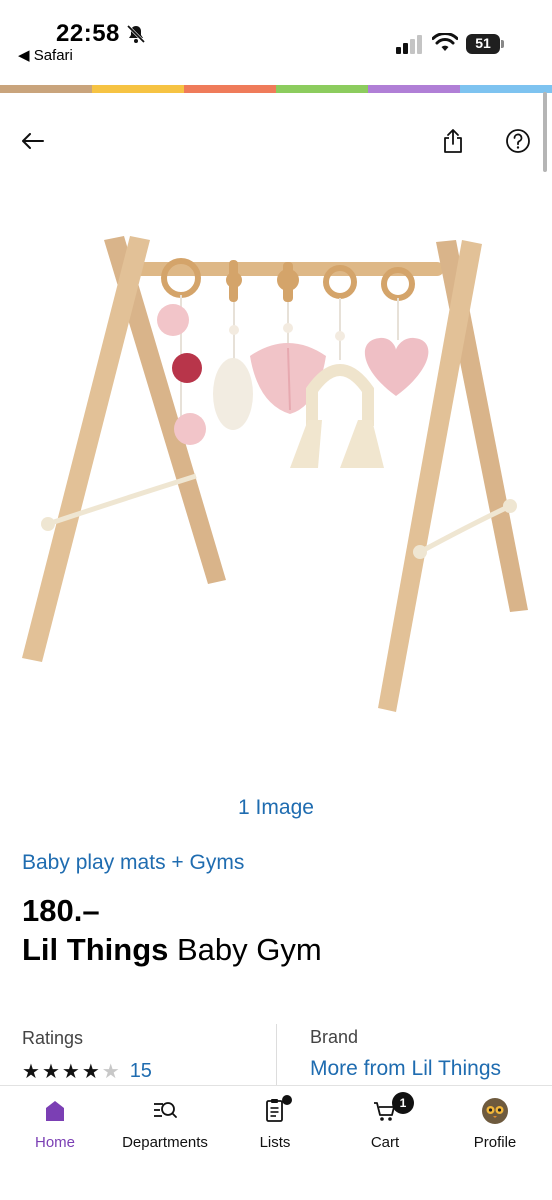 The image size is (552, 1200). What do you see at coordinates (136, 34) in the screenshot?
I see `bell-off-icon` at bounding box center [136, 34].